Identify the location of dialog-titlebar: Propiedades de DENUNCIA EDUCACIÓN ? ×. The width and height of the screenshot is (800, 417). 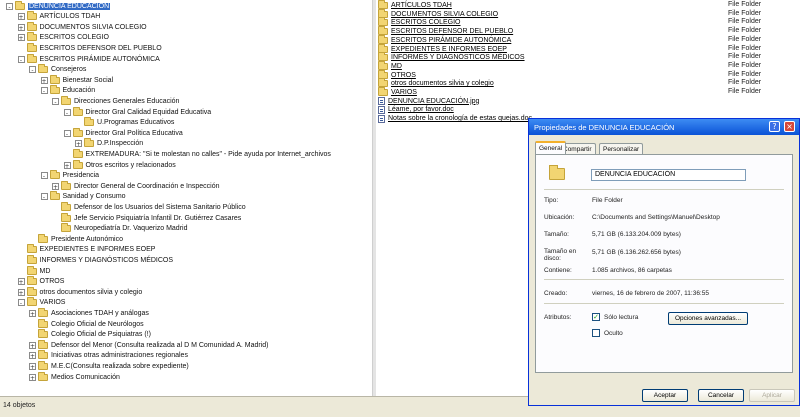
(664, 127).